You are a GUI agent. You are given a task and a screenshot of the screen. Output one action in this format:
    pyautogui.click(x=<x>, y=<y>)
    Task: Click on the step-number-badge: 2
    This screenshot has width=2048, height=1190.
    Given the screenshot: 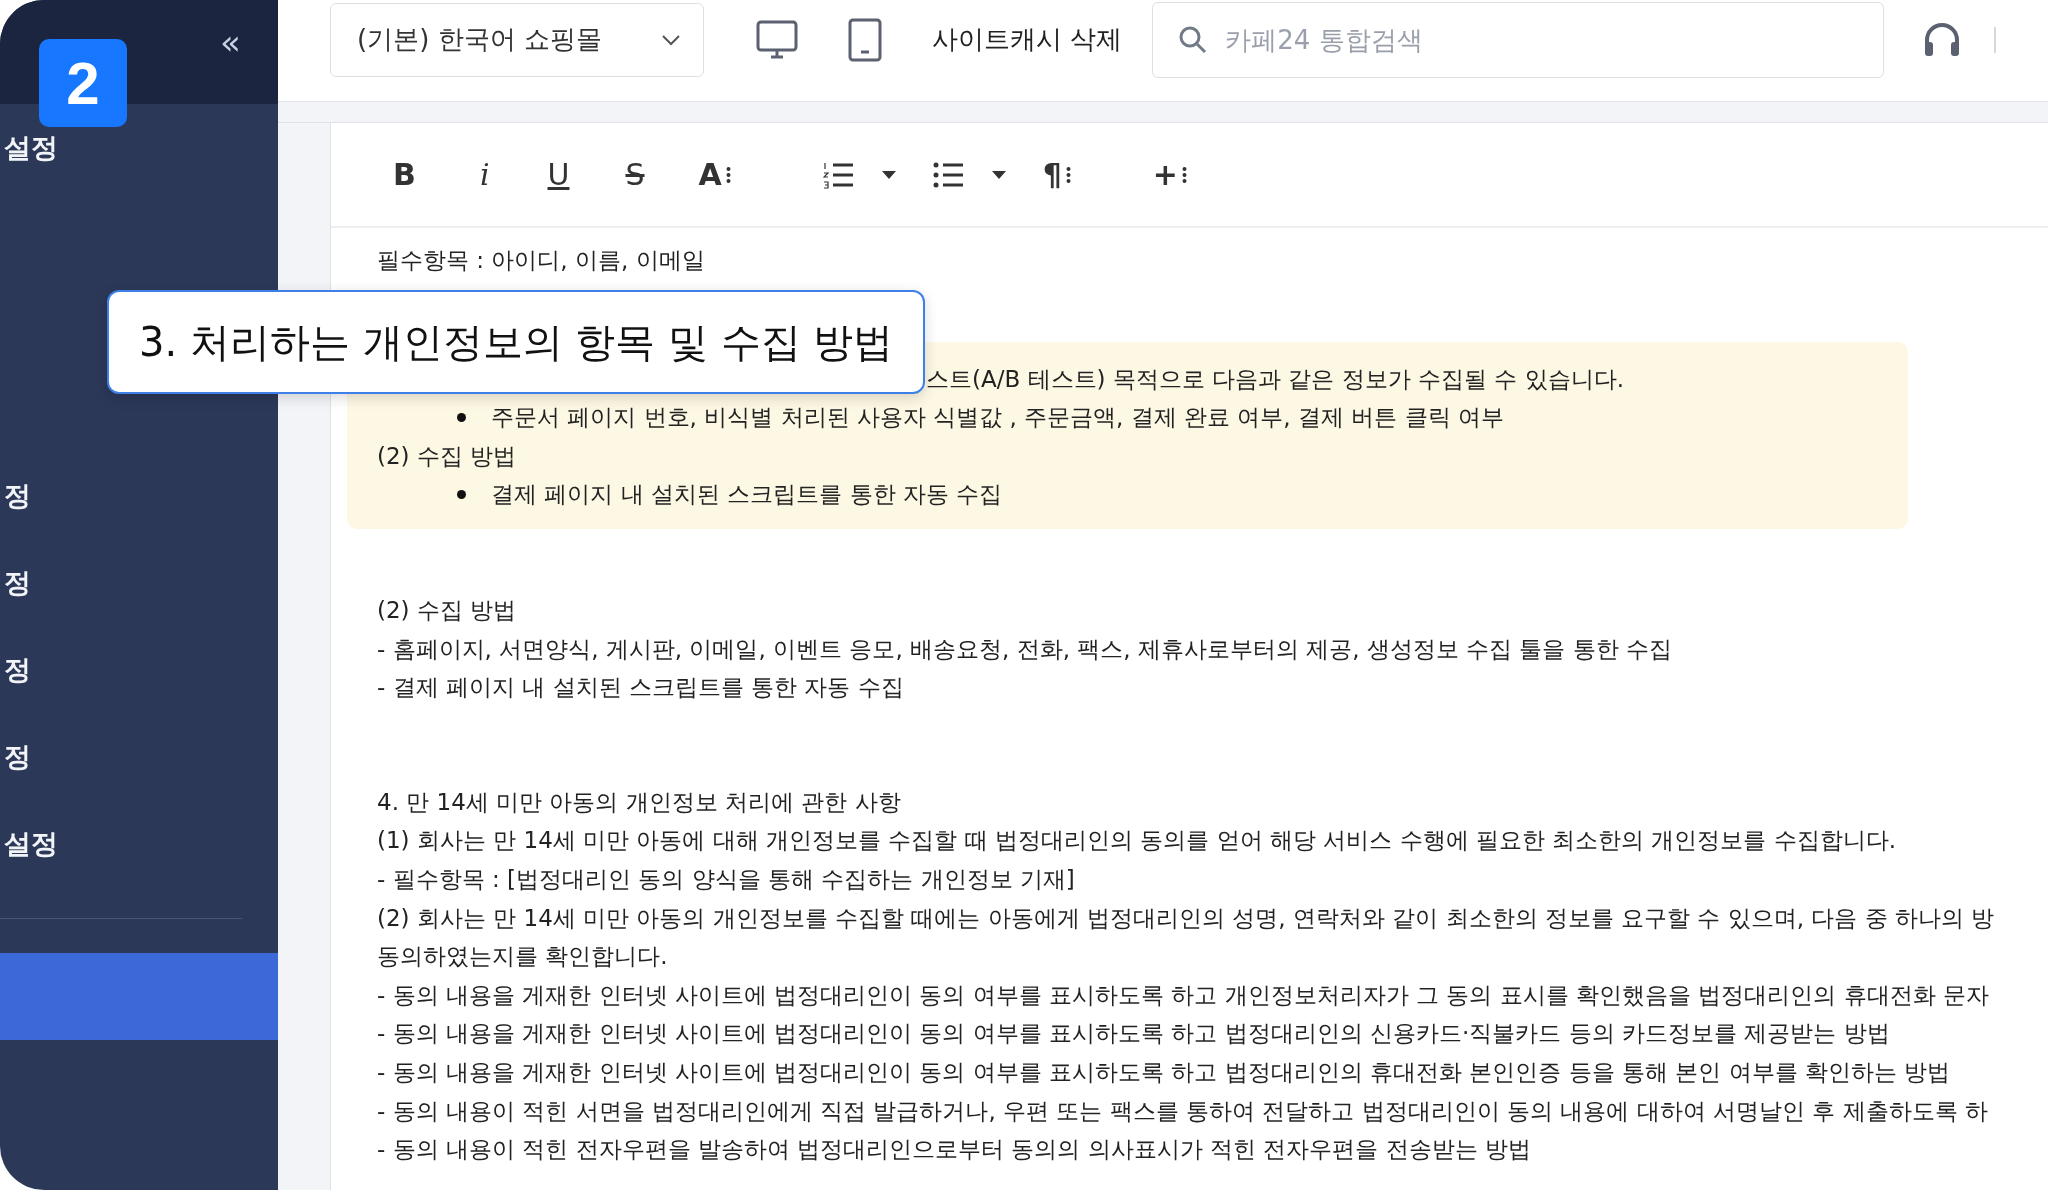 What is the action you would take?
    pyautogui.click(x=83, y=83)
    